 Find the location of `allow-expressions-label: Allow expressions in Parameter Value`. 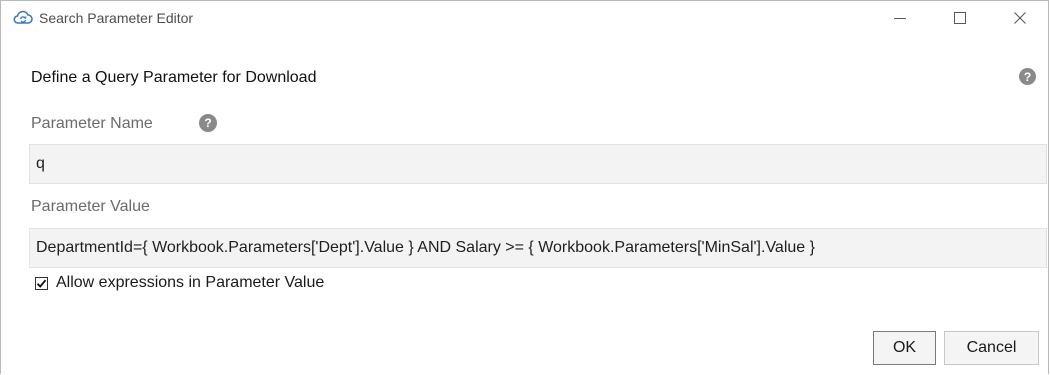

allow-expressions-label: Allow expressions in Parameter Value is located at coordinates (190, 282).